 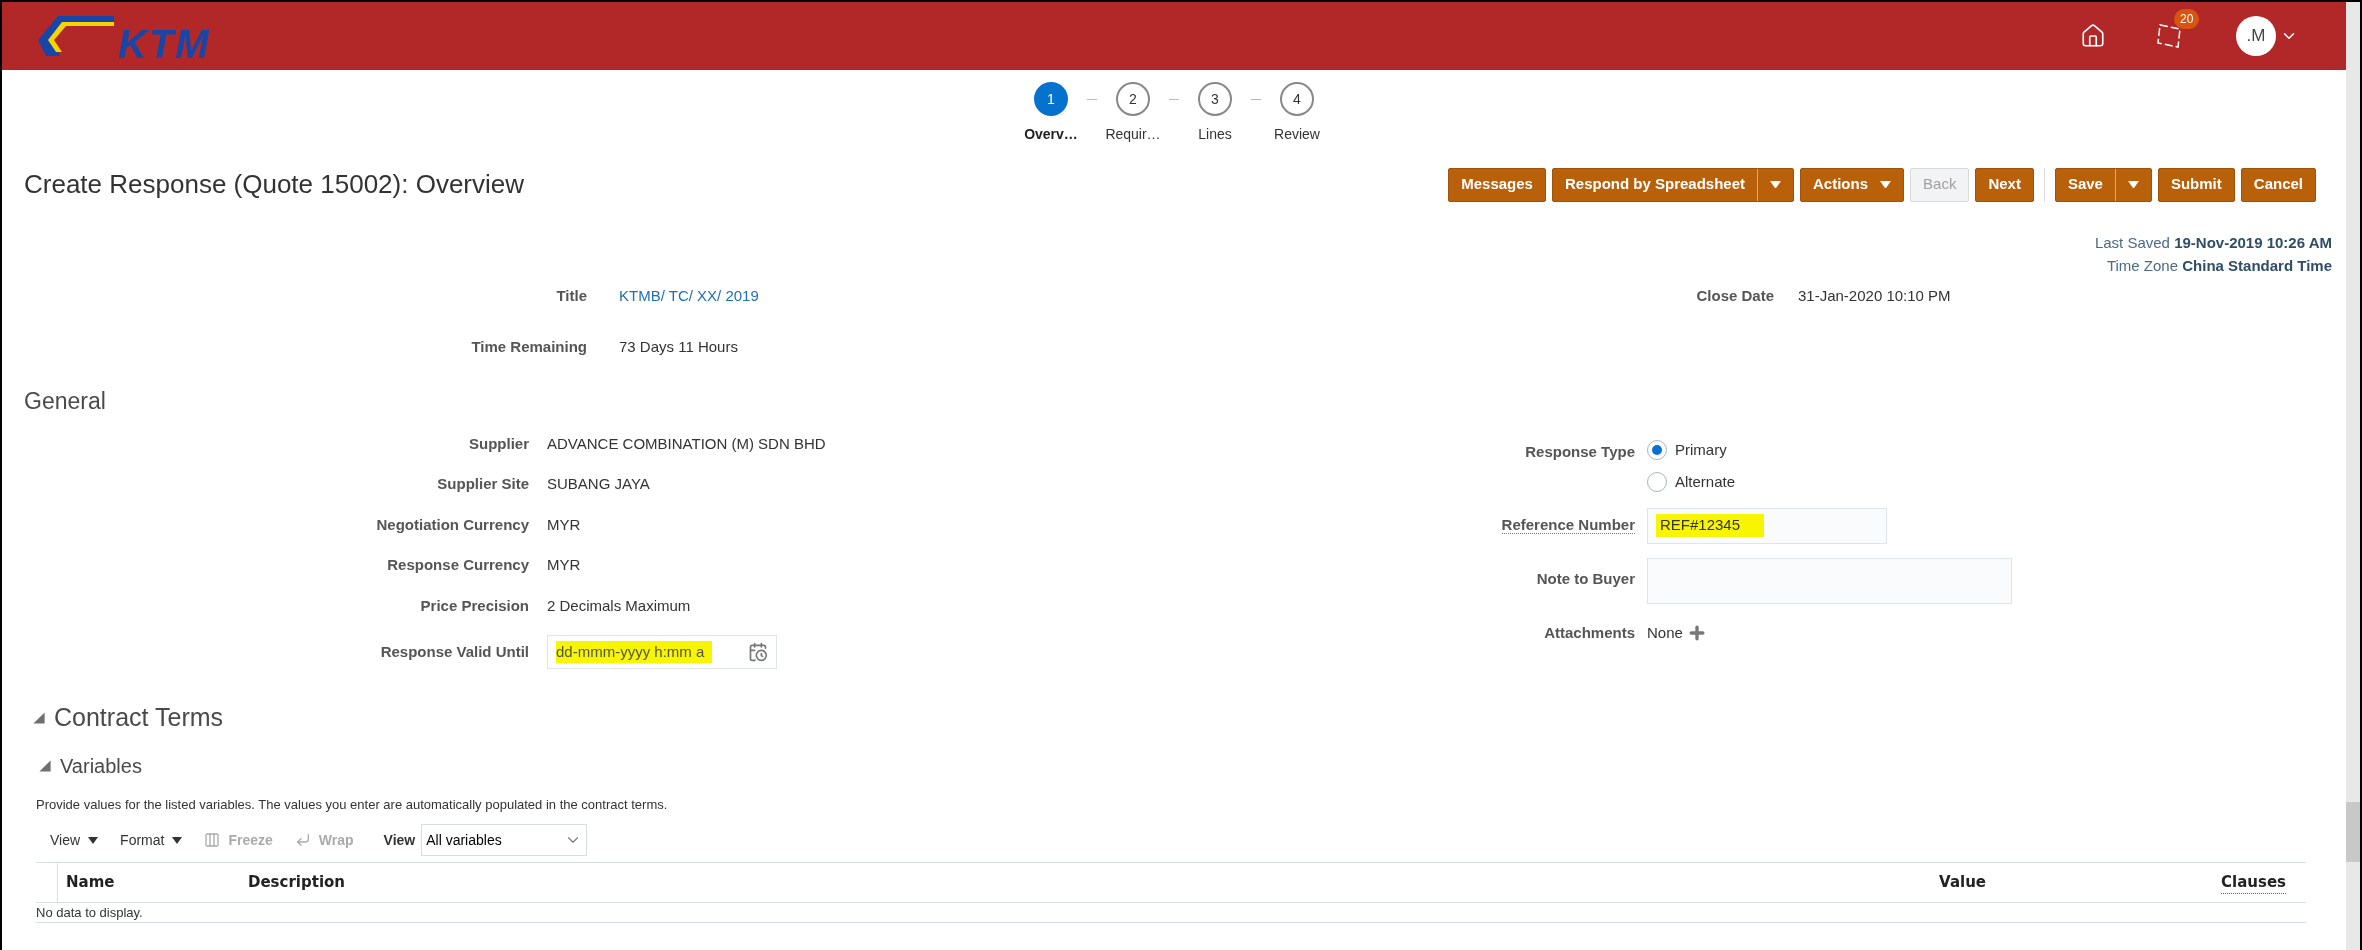 What do you see at coordinates (528, 346) in the screenshot?
I see `field-label: Time Remaining` at bounding box center [528, 346].